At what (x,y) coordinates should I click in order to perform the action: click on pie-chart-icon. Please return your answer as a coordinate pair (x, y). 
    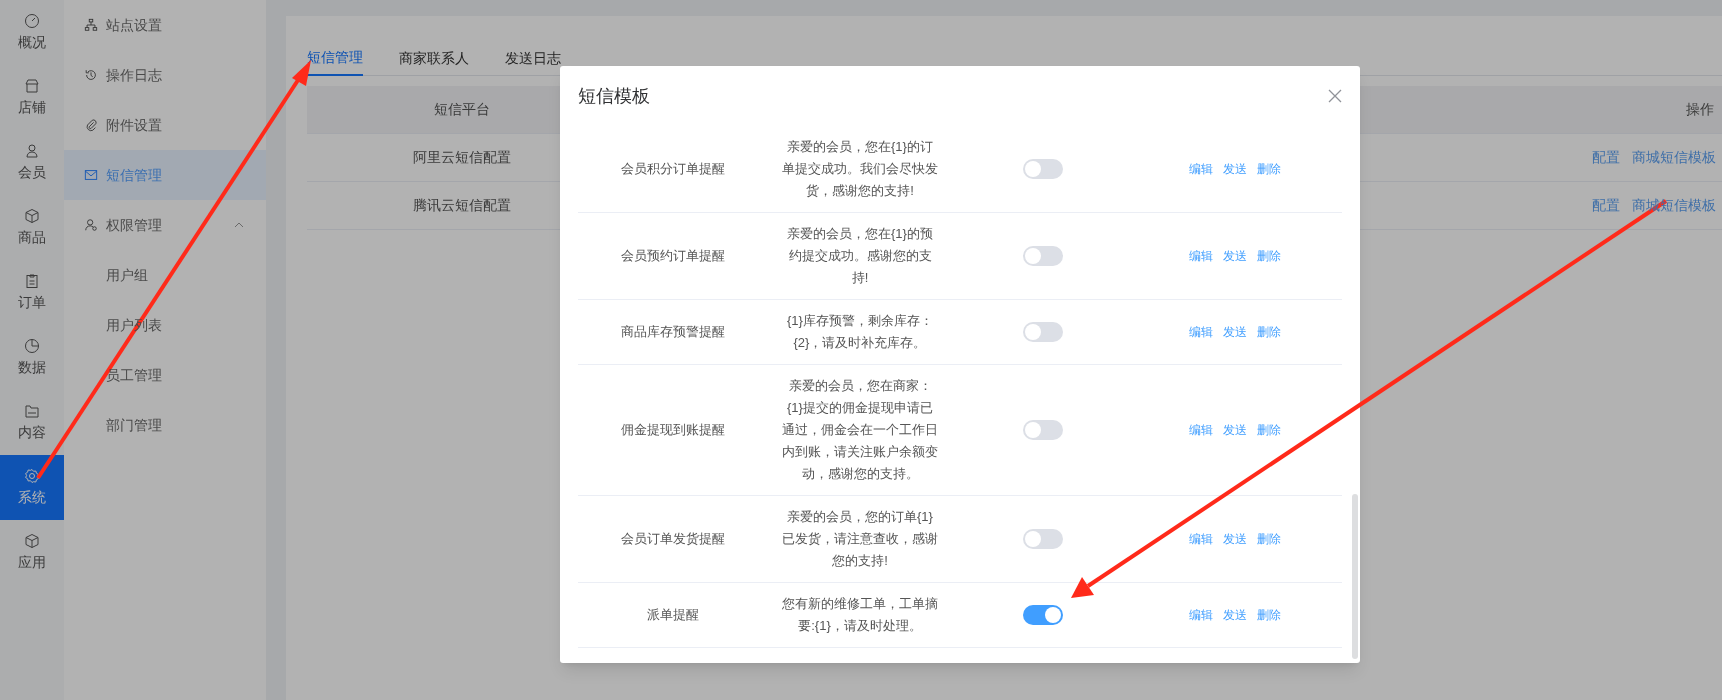
    Looking at the image, I should click on (32, 345).